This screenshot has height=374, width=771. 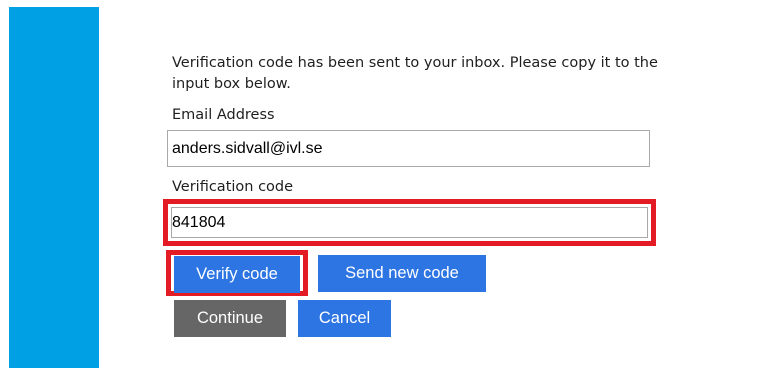 I want to click on continue-button: Continue, so click(x=230, y=318).